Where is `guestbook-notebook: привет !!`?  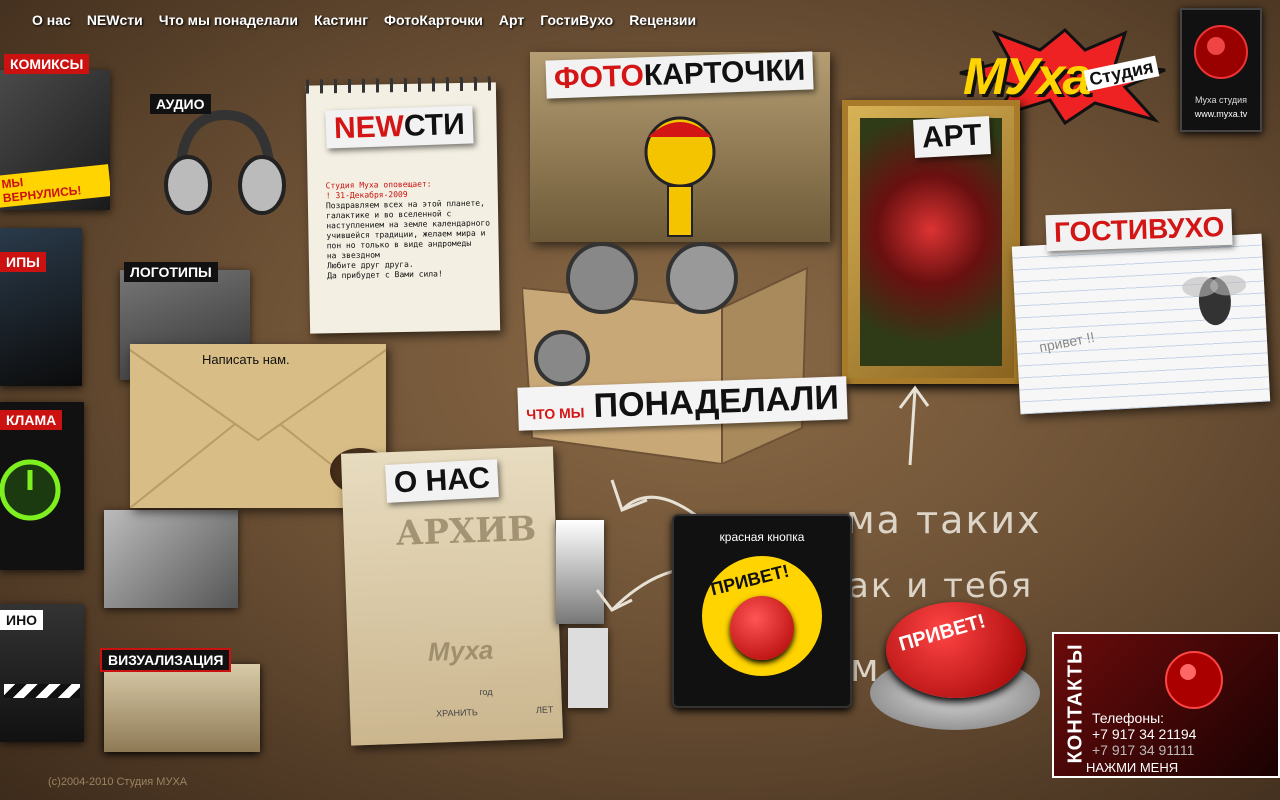 guestbook-notebook: привет !! is located at coordinates (1141, 324).